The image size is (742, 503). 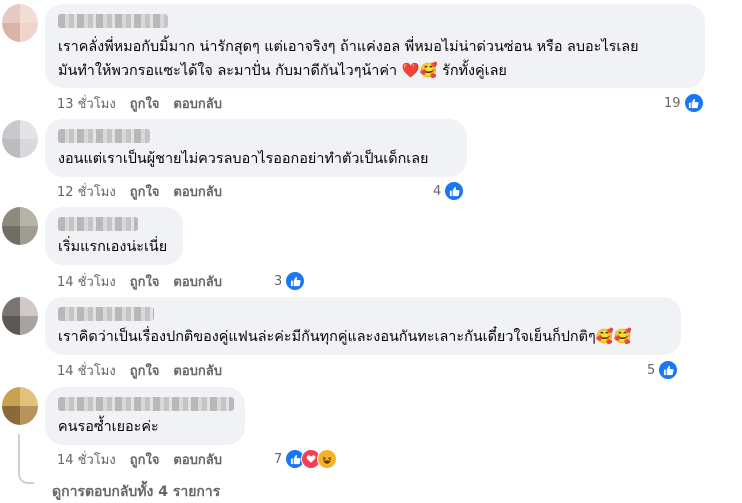 What do you see at coordinates (86, 191) in the screenshot?
I see `timestamp: 12 ชั่วโมง` at bounding box center [86, 191].